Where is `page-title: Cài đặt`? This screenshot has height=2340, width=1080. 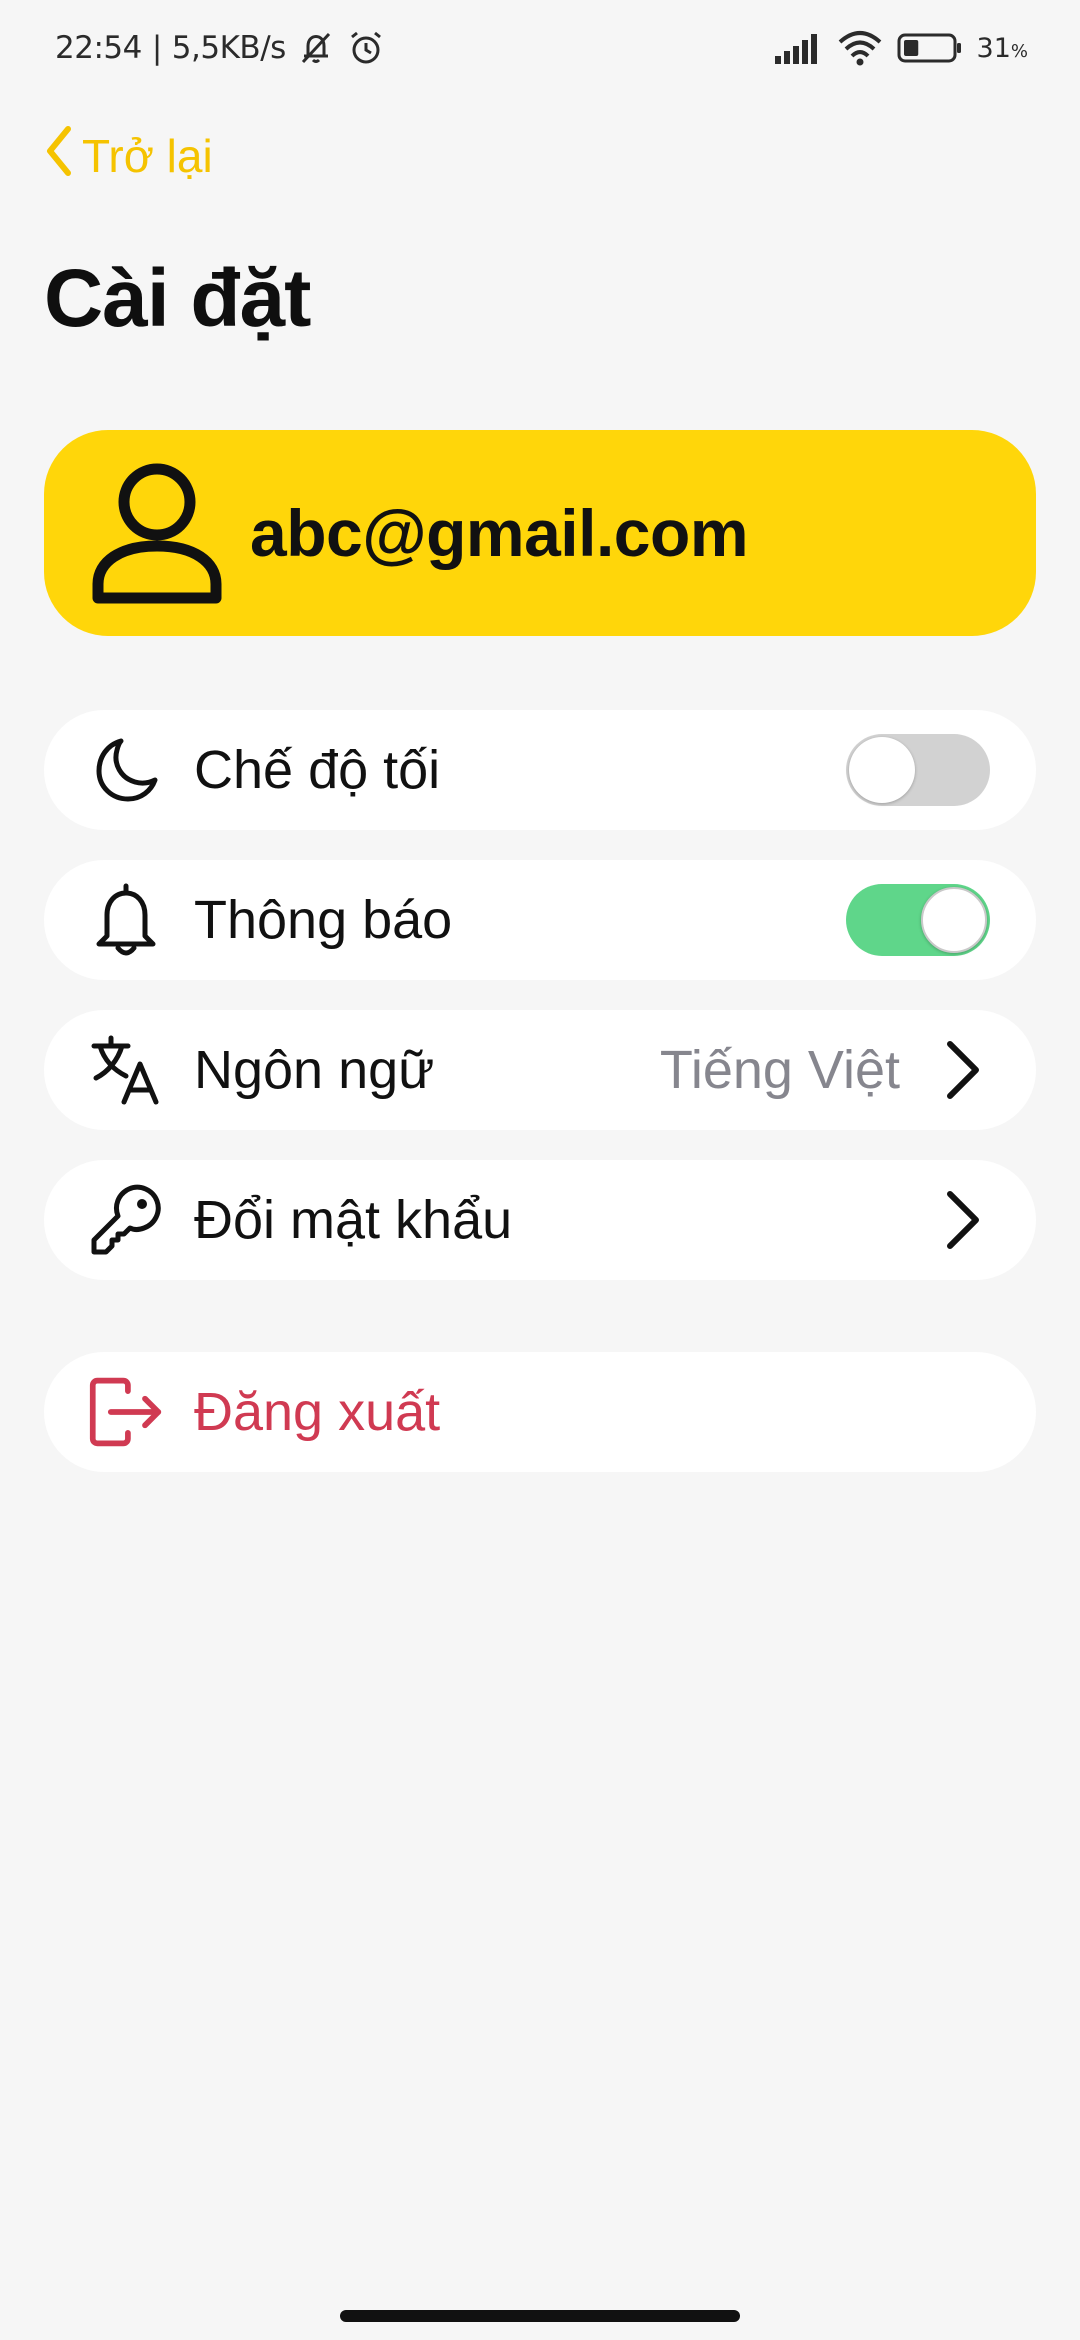
page-title: Cài đặt is located at coordinates (177, 298).